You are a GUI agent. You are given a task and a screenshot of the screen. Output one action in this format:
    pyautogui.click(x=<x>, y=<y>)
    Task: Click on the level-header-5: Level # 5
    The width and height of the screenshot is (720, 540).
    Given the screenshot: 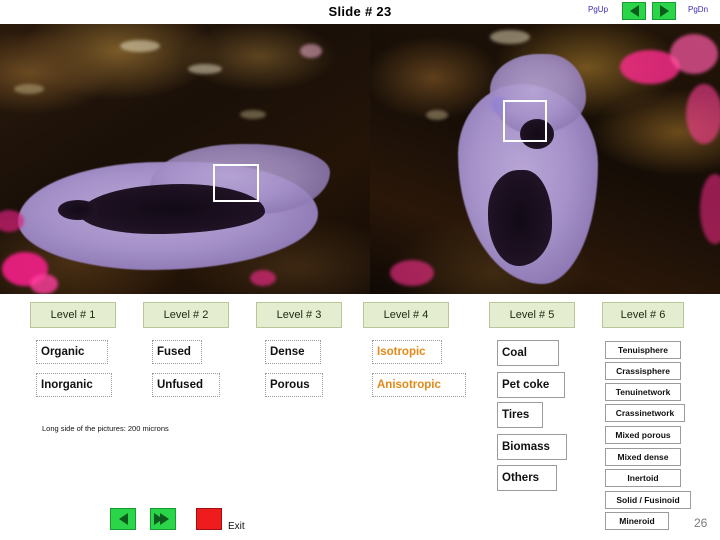 What is the action you would take?
    pyautogui.click(x=532, y=315)
    